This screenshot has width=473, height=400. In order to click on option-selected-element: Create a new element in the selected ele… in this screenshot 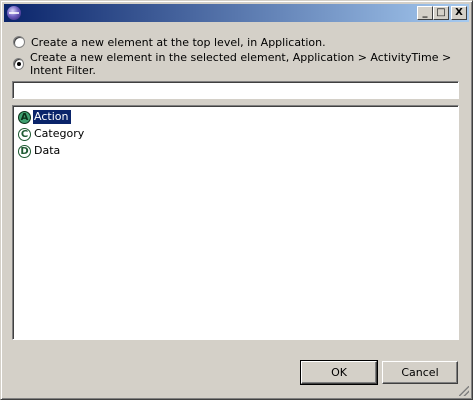, I will do `click(242, 64)`.